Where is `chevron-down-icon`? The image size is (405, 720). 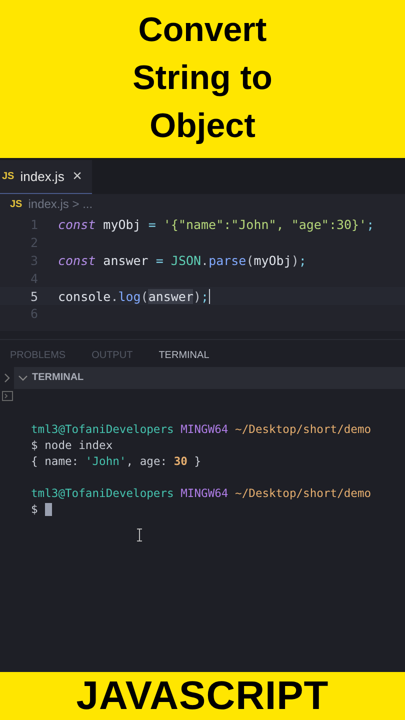 chevron-down-icon is located at coordinates (23, 377).